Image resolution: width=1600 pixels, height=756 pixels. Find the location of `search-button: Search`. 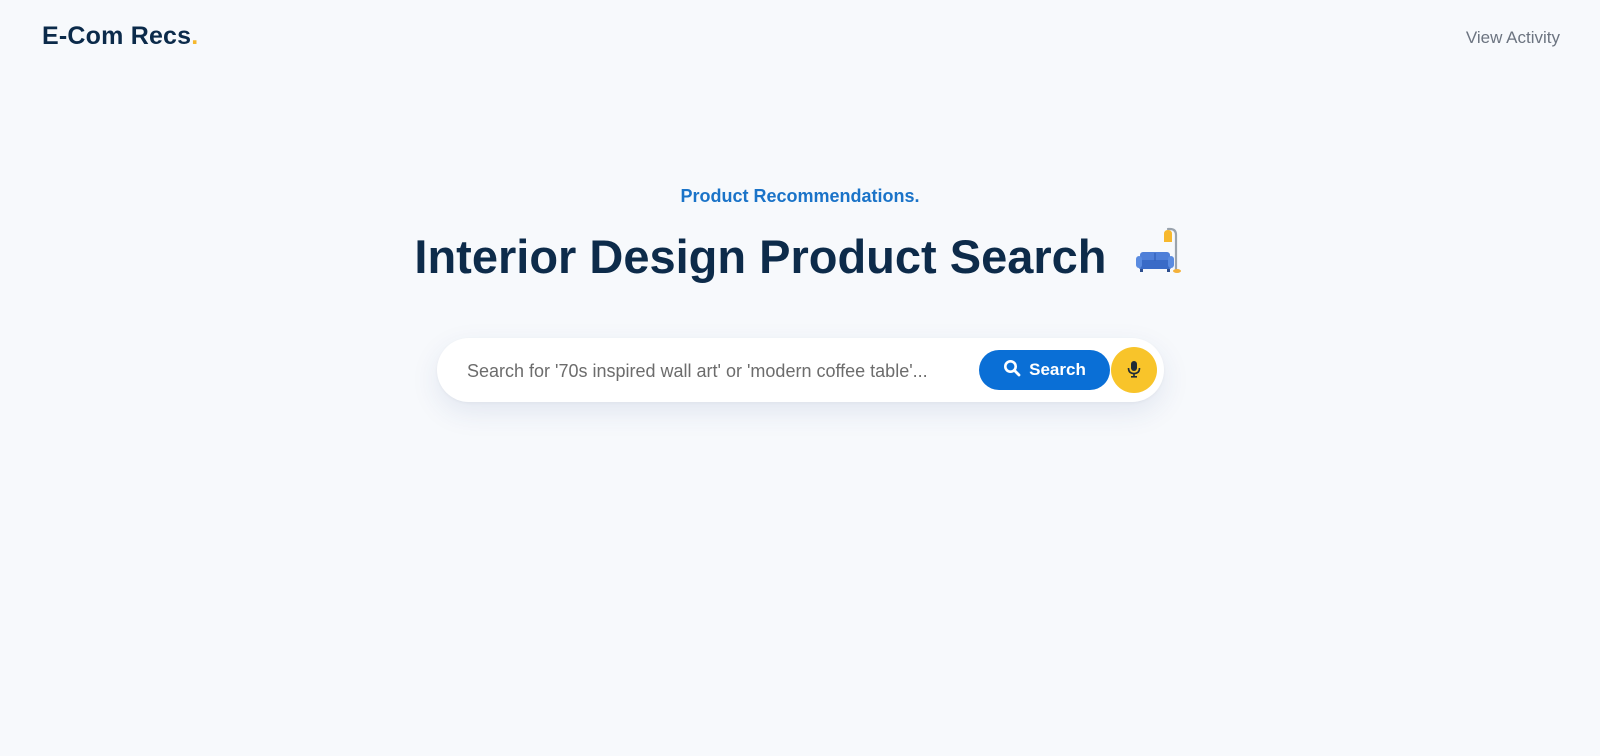

search-button: Search is located at coordinates (1044, 370).